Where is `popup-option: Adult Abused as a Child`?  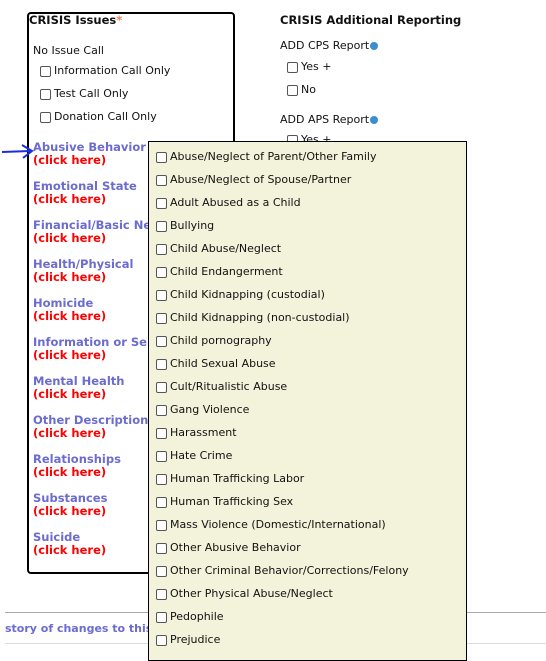
popup-option: Adult Abused as a Child is located at coordinates (228, 202).